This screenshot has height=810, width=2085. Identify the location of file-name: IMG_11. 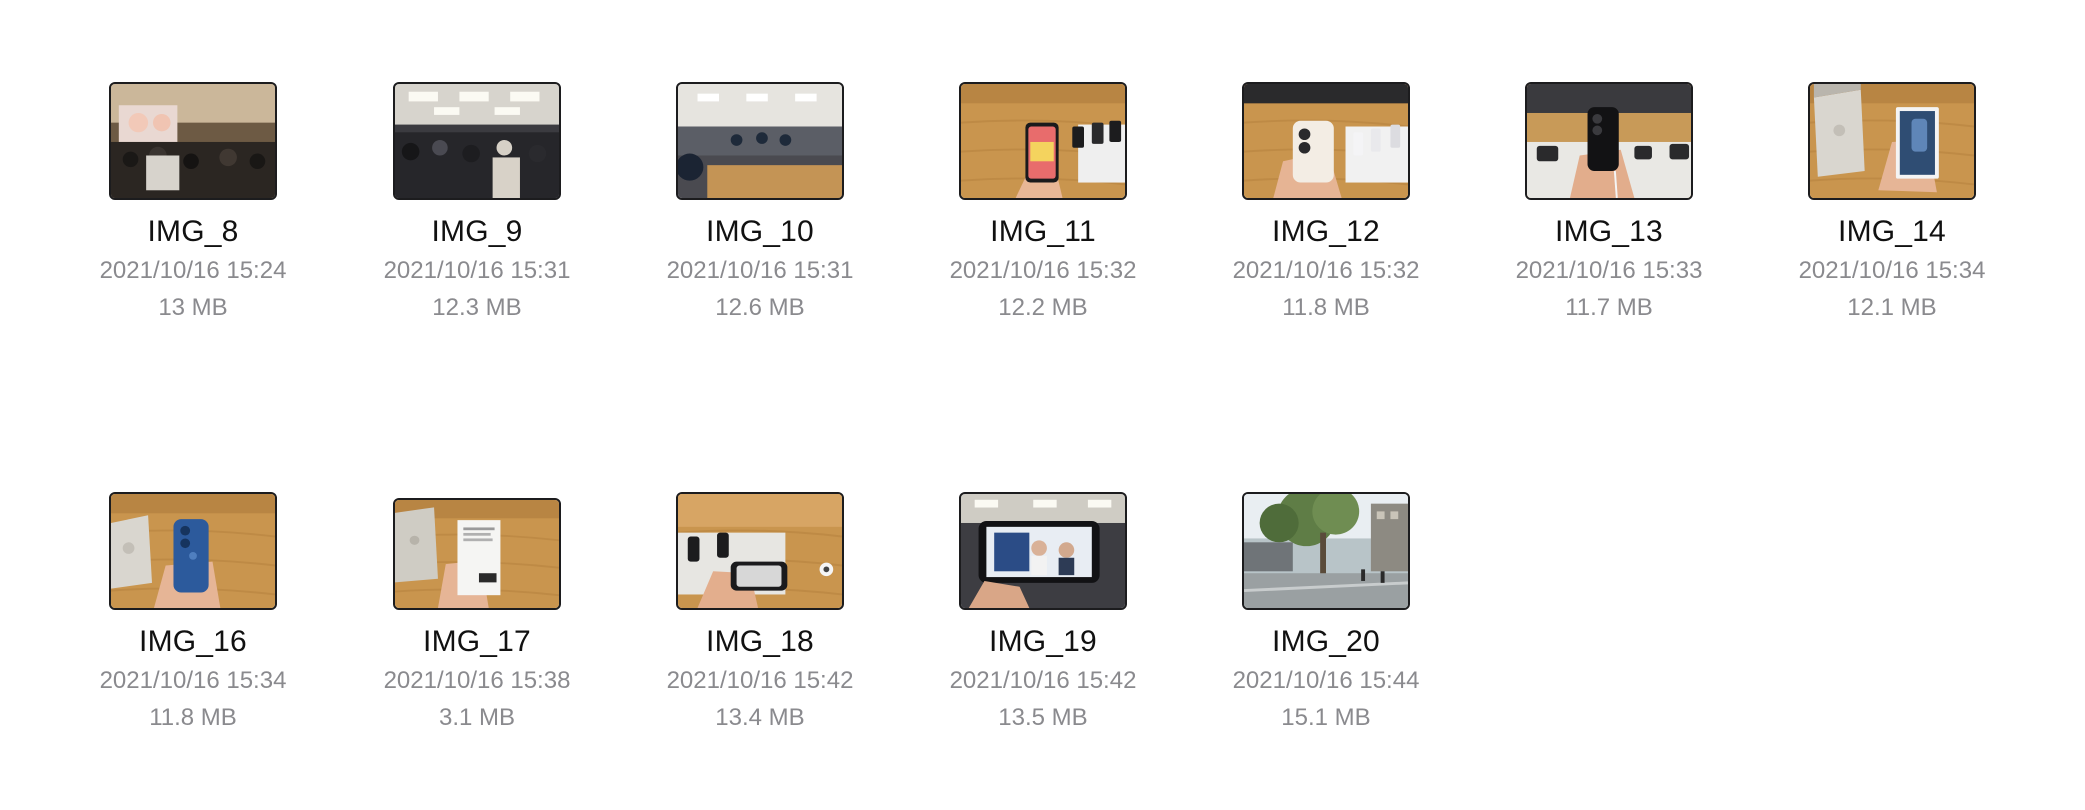
(1043, 231).